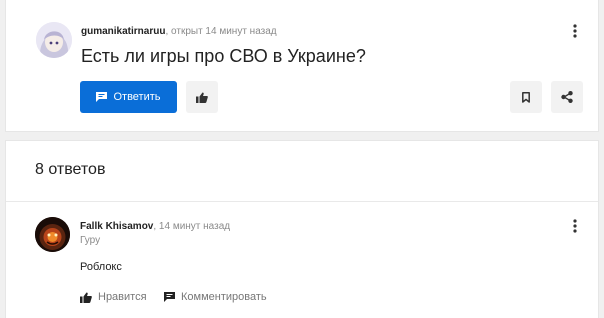  I want to click on answer-like-label: Нравится, so click(122, 297).